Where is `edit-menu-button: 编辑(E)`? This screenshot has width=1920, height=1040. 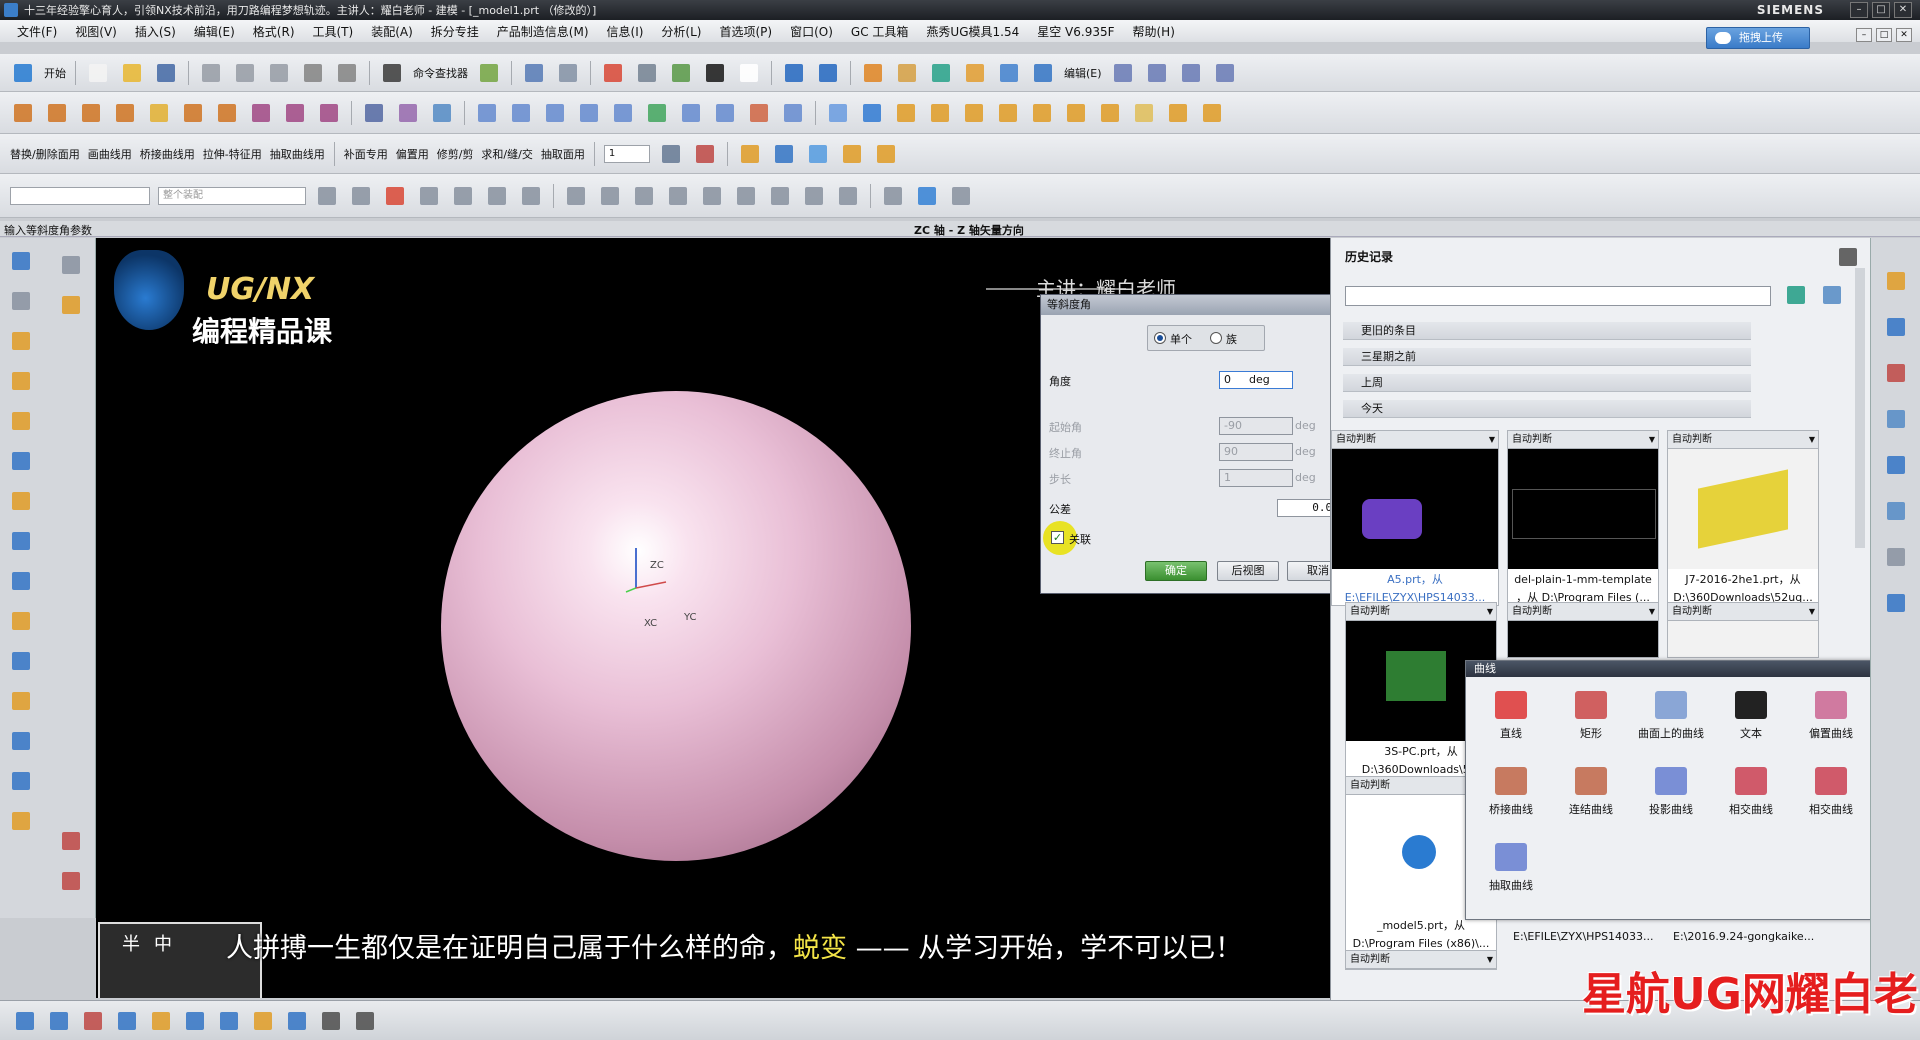
edit-menu-button: 编辑(E) is located at coordinates (1083, 73).